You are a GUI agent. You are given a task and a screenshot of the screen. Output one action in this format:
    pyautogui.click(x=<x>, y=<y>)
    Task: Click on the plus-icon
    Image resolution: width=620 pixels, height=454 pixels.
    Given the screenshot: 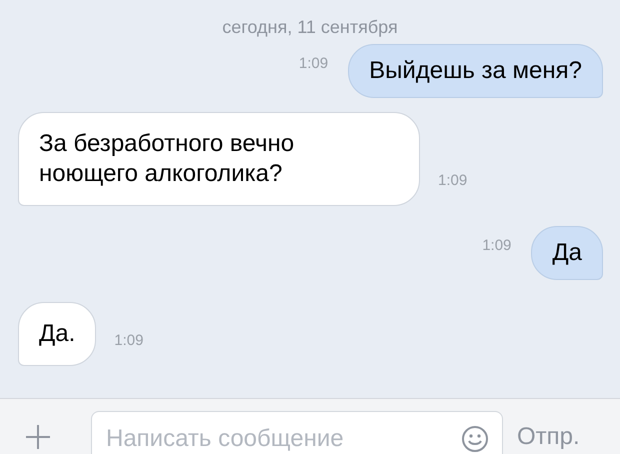 What is the action you would take?
    pyautogui.click(x=38, y=437)
    